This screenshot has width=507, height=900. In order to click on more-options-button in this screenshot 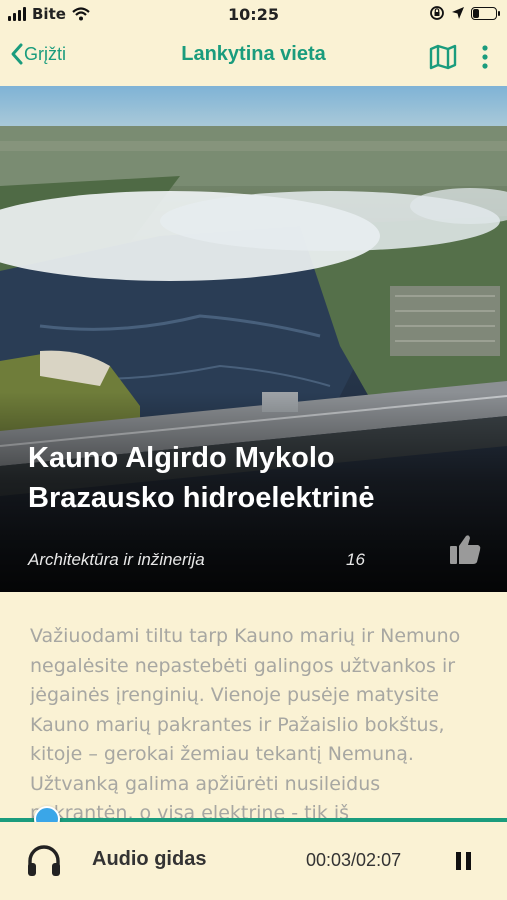, I will do `click(485, 59)`.